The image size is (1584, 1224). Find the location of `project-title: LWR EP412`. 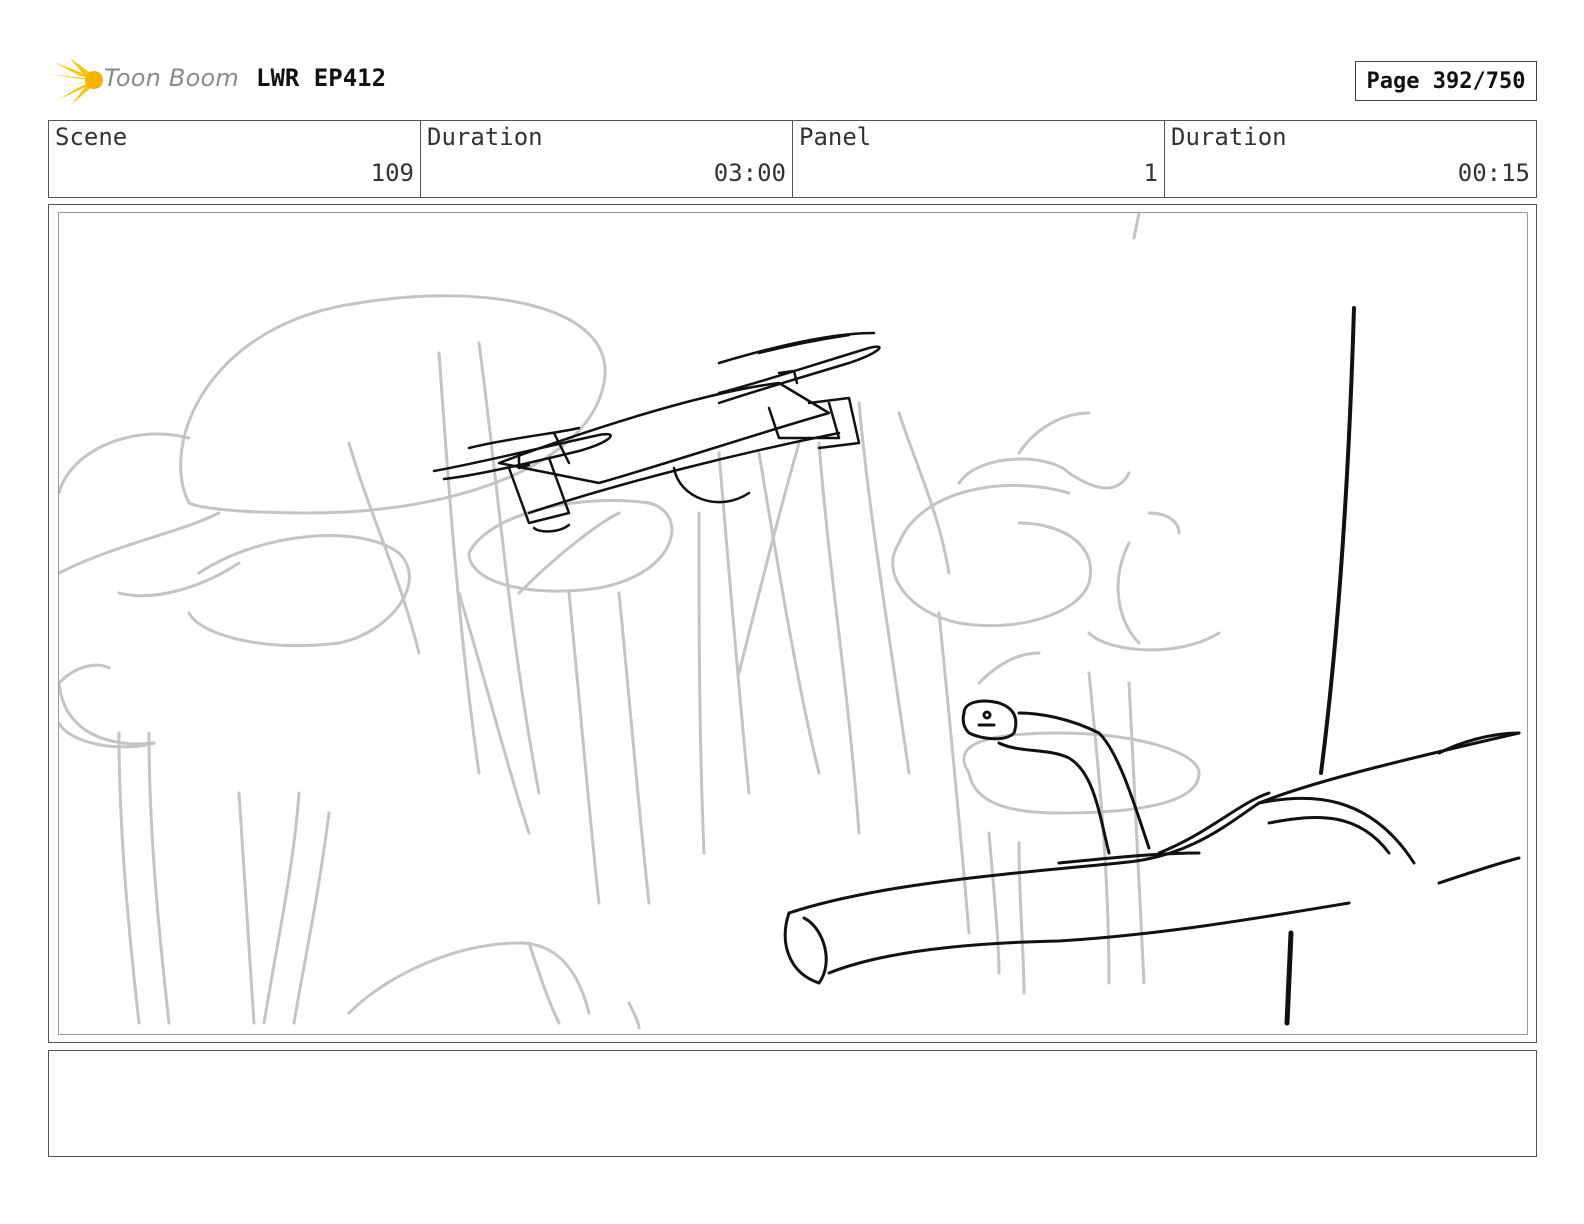

project-title: LWR EP412 is located at coordinates (321, 78).